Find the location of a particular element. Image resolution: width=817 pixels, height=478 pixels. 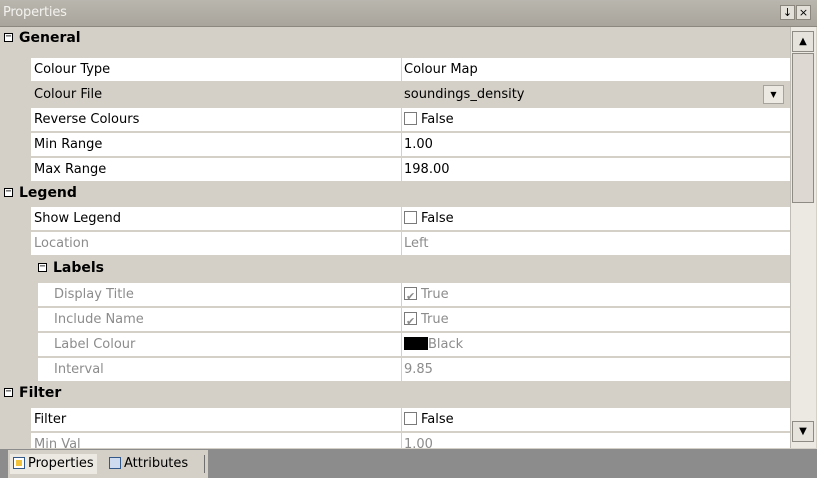

scroll-thumb is located at coordinates (803, 128).